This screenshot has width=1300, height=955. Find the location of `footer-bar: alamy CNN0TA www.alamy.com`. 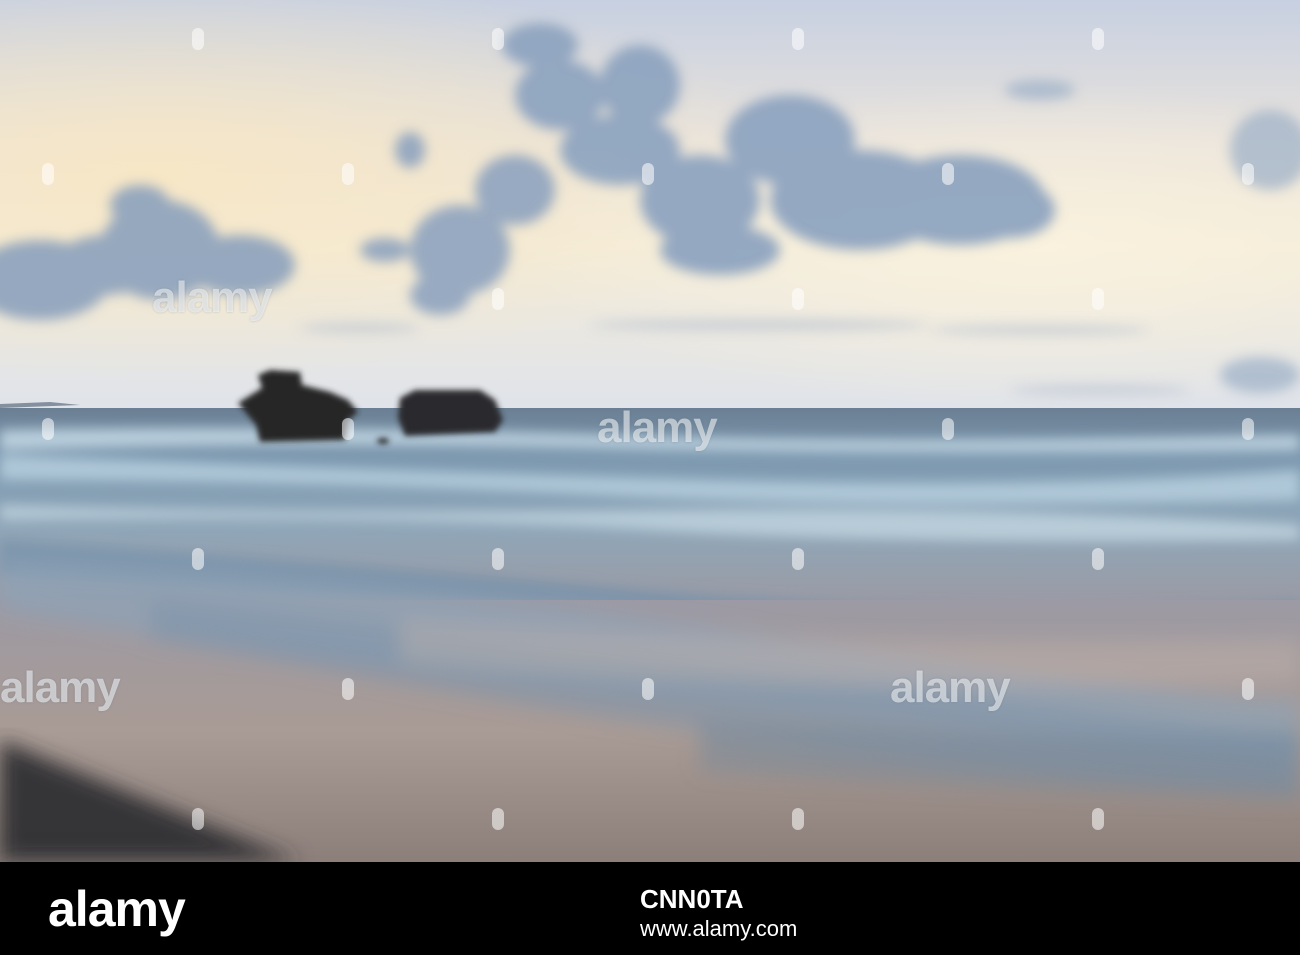

footer-bar: alamy CNN0TA www.alamy.com is located at coordinates (650, 908).